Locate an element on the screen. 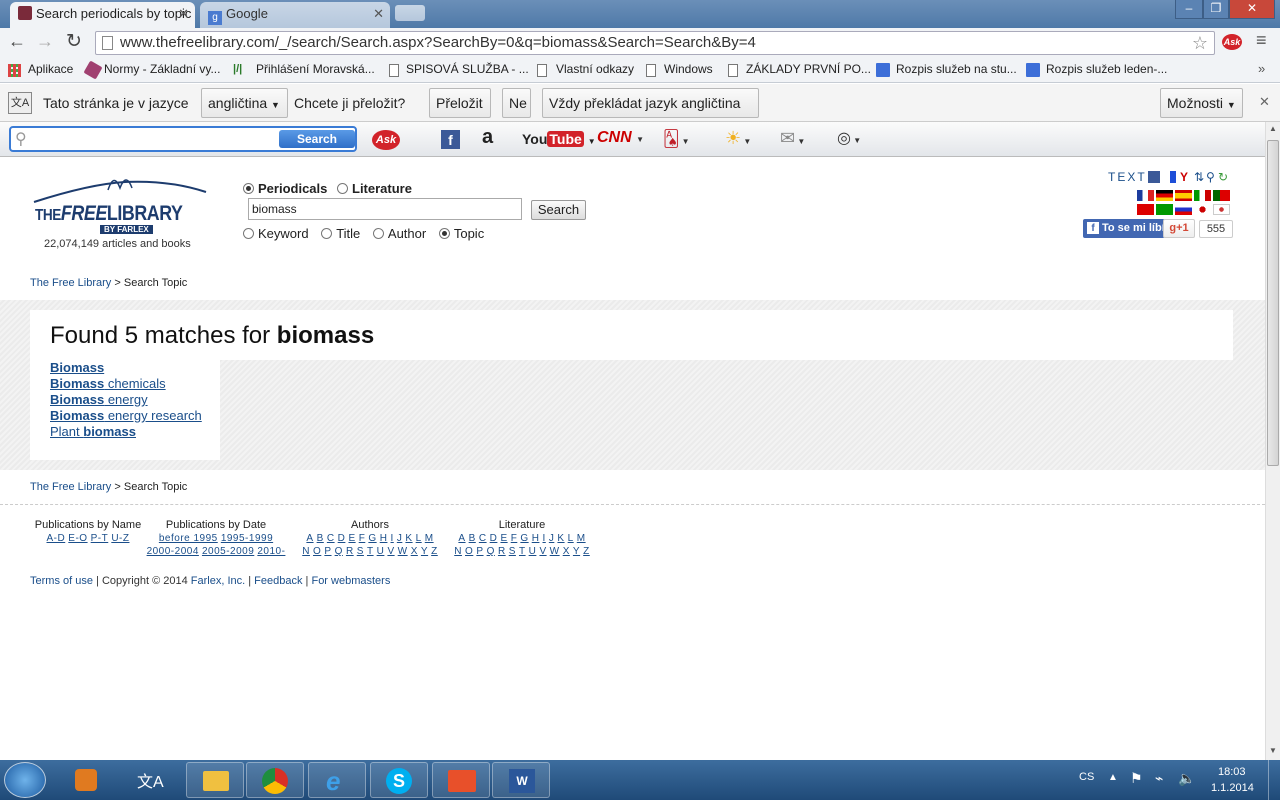 The height and width of the screenshot is (800, 1280). by-topic: Topic is located at coordinates (461, 233).